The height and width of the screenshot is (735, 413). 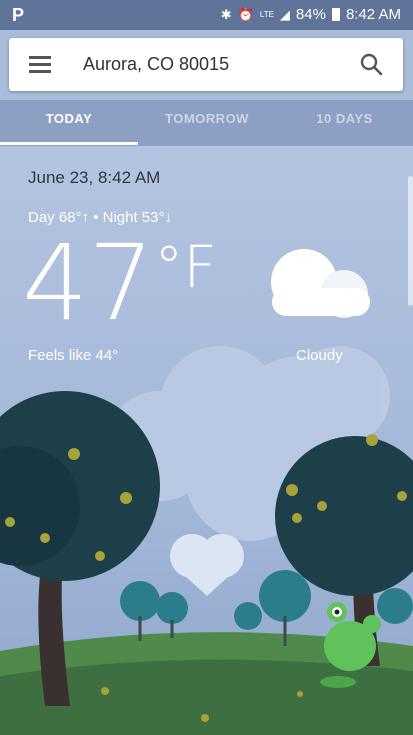 What do you see at coordinates (94, 177) in the screenshot?
I see `date-time: June 23, 8:42 AM` at bounding box center [94, 177].